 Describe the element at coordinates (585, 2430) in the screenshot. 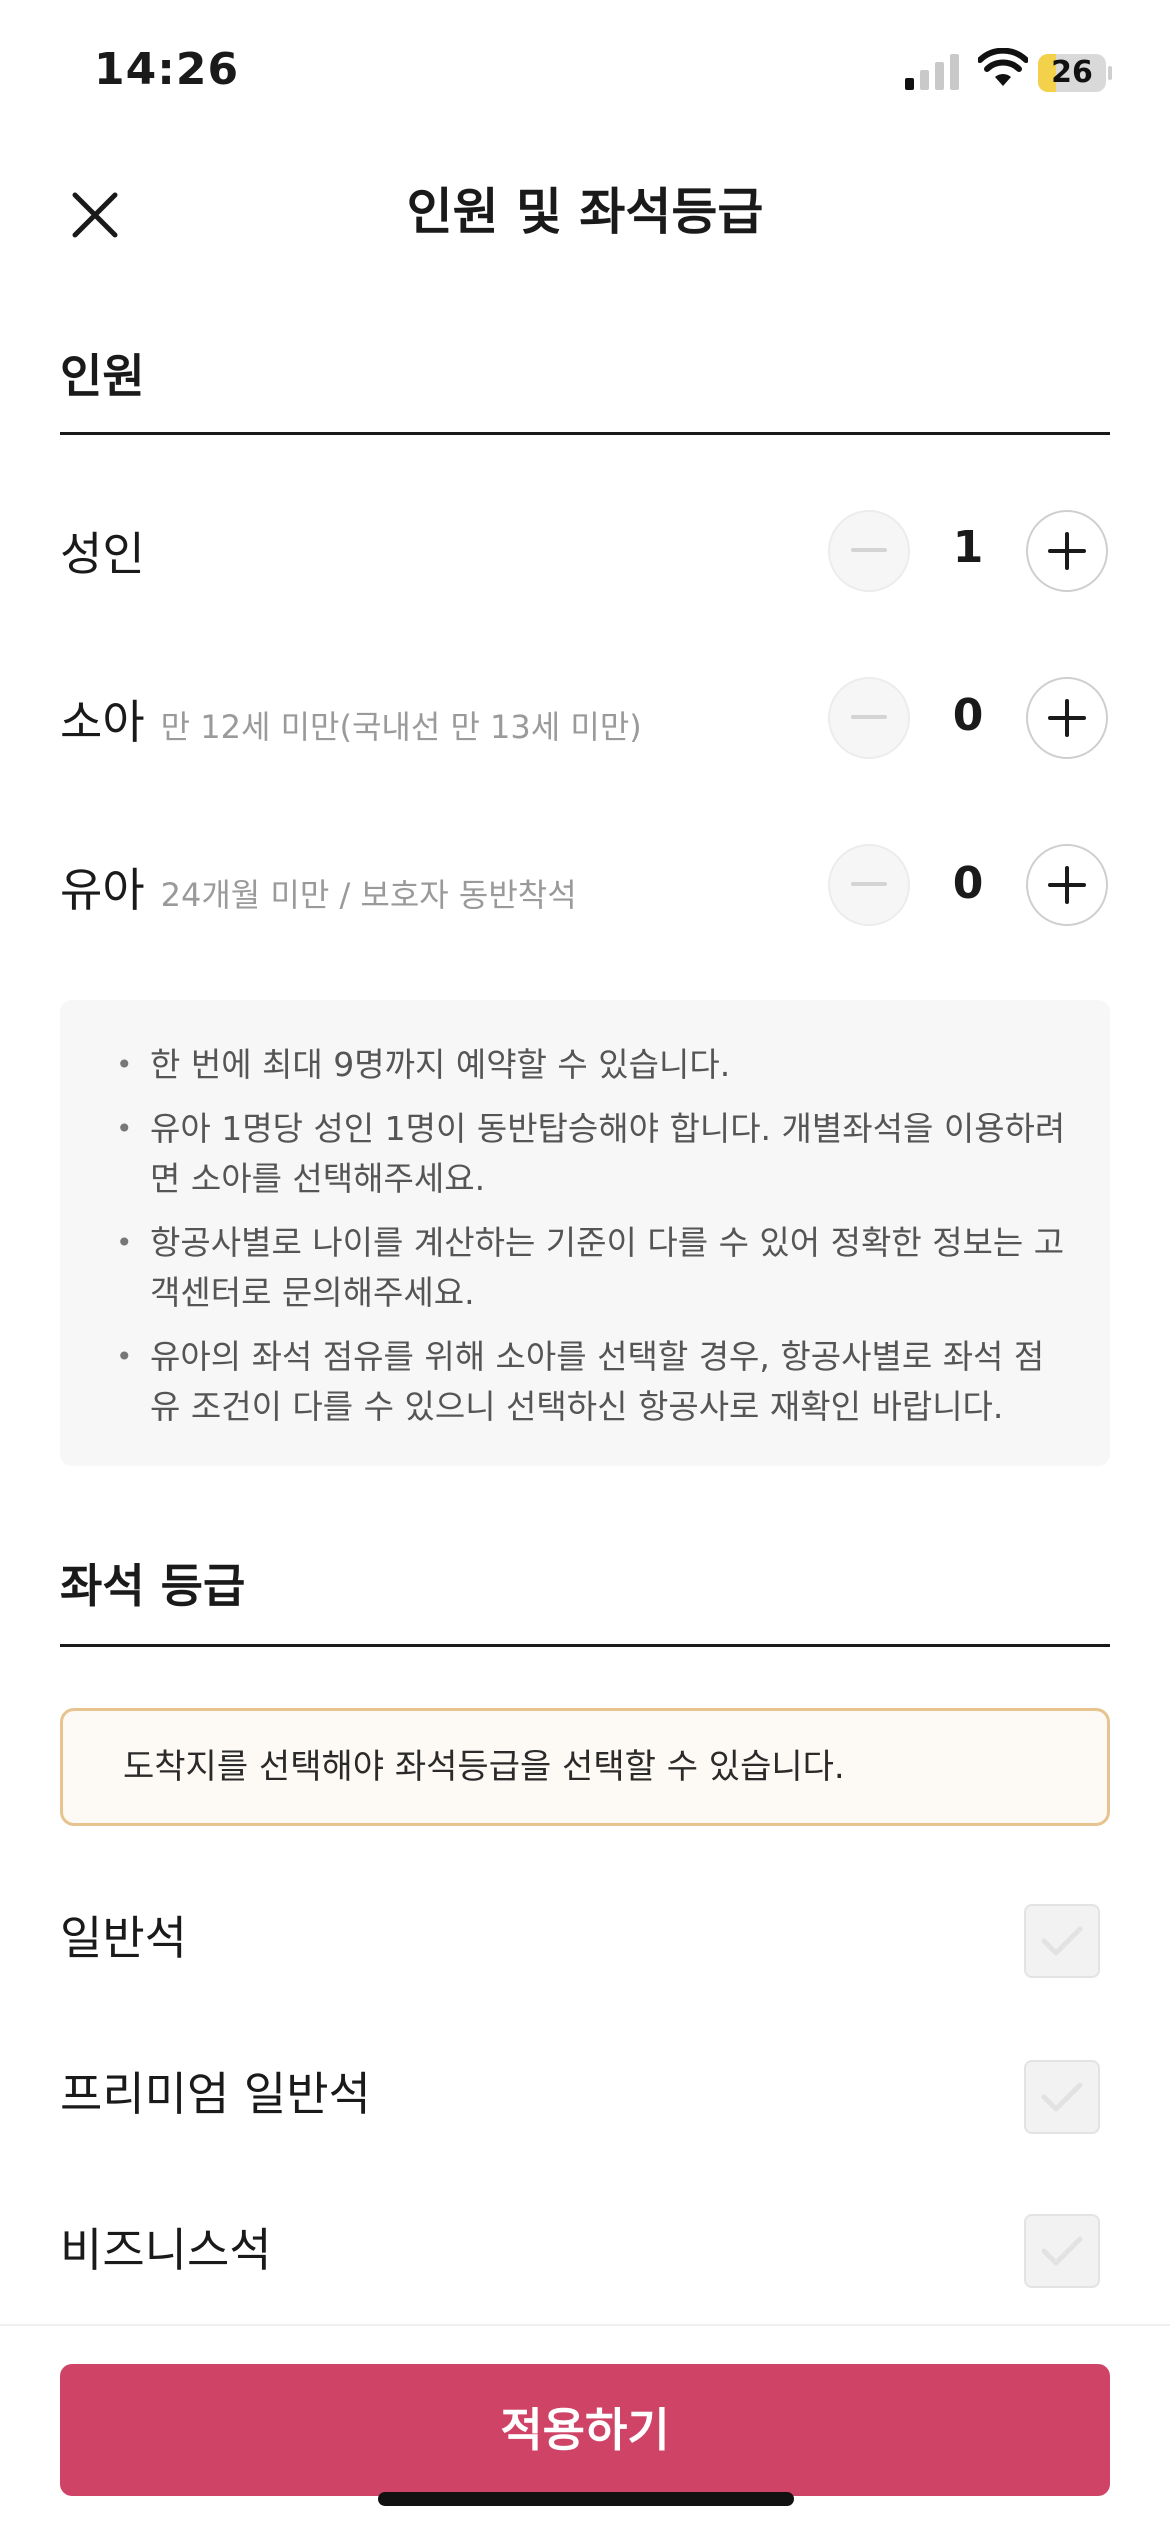

I see `apply-button: 적용하기` at that location.